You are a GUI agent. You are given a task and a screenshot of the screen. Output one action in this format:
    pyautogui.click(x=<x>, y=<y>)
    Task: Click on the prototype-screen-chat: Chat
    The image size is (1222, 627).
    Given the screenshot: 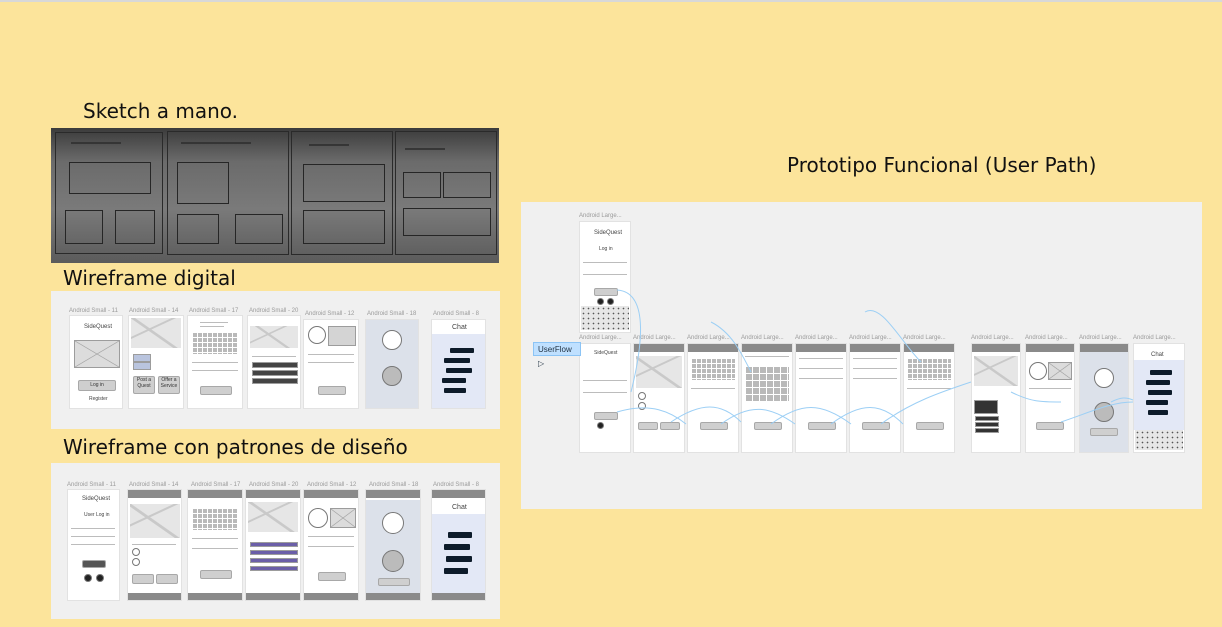 What is the action you would take?
    pyautogui.click(x=1159, y=398)
    